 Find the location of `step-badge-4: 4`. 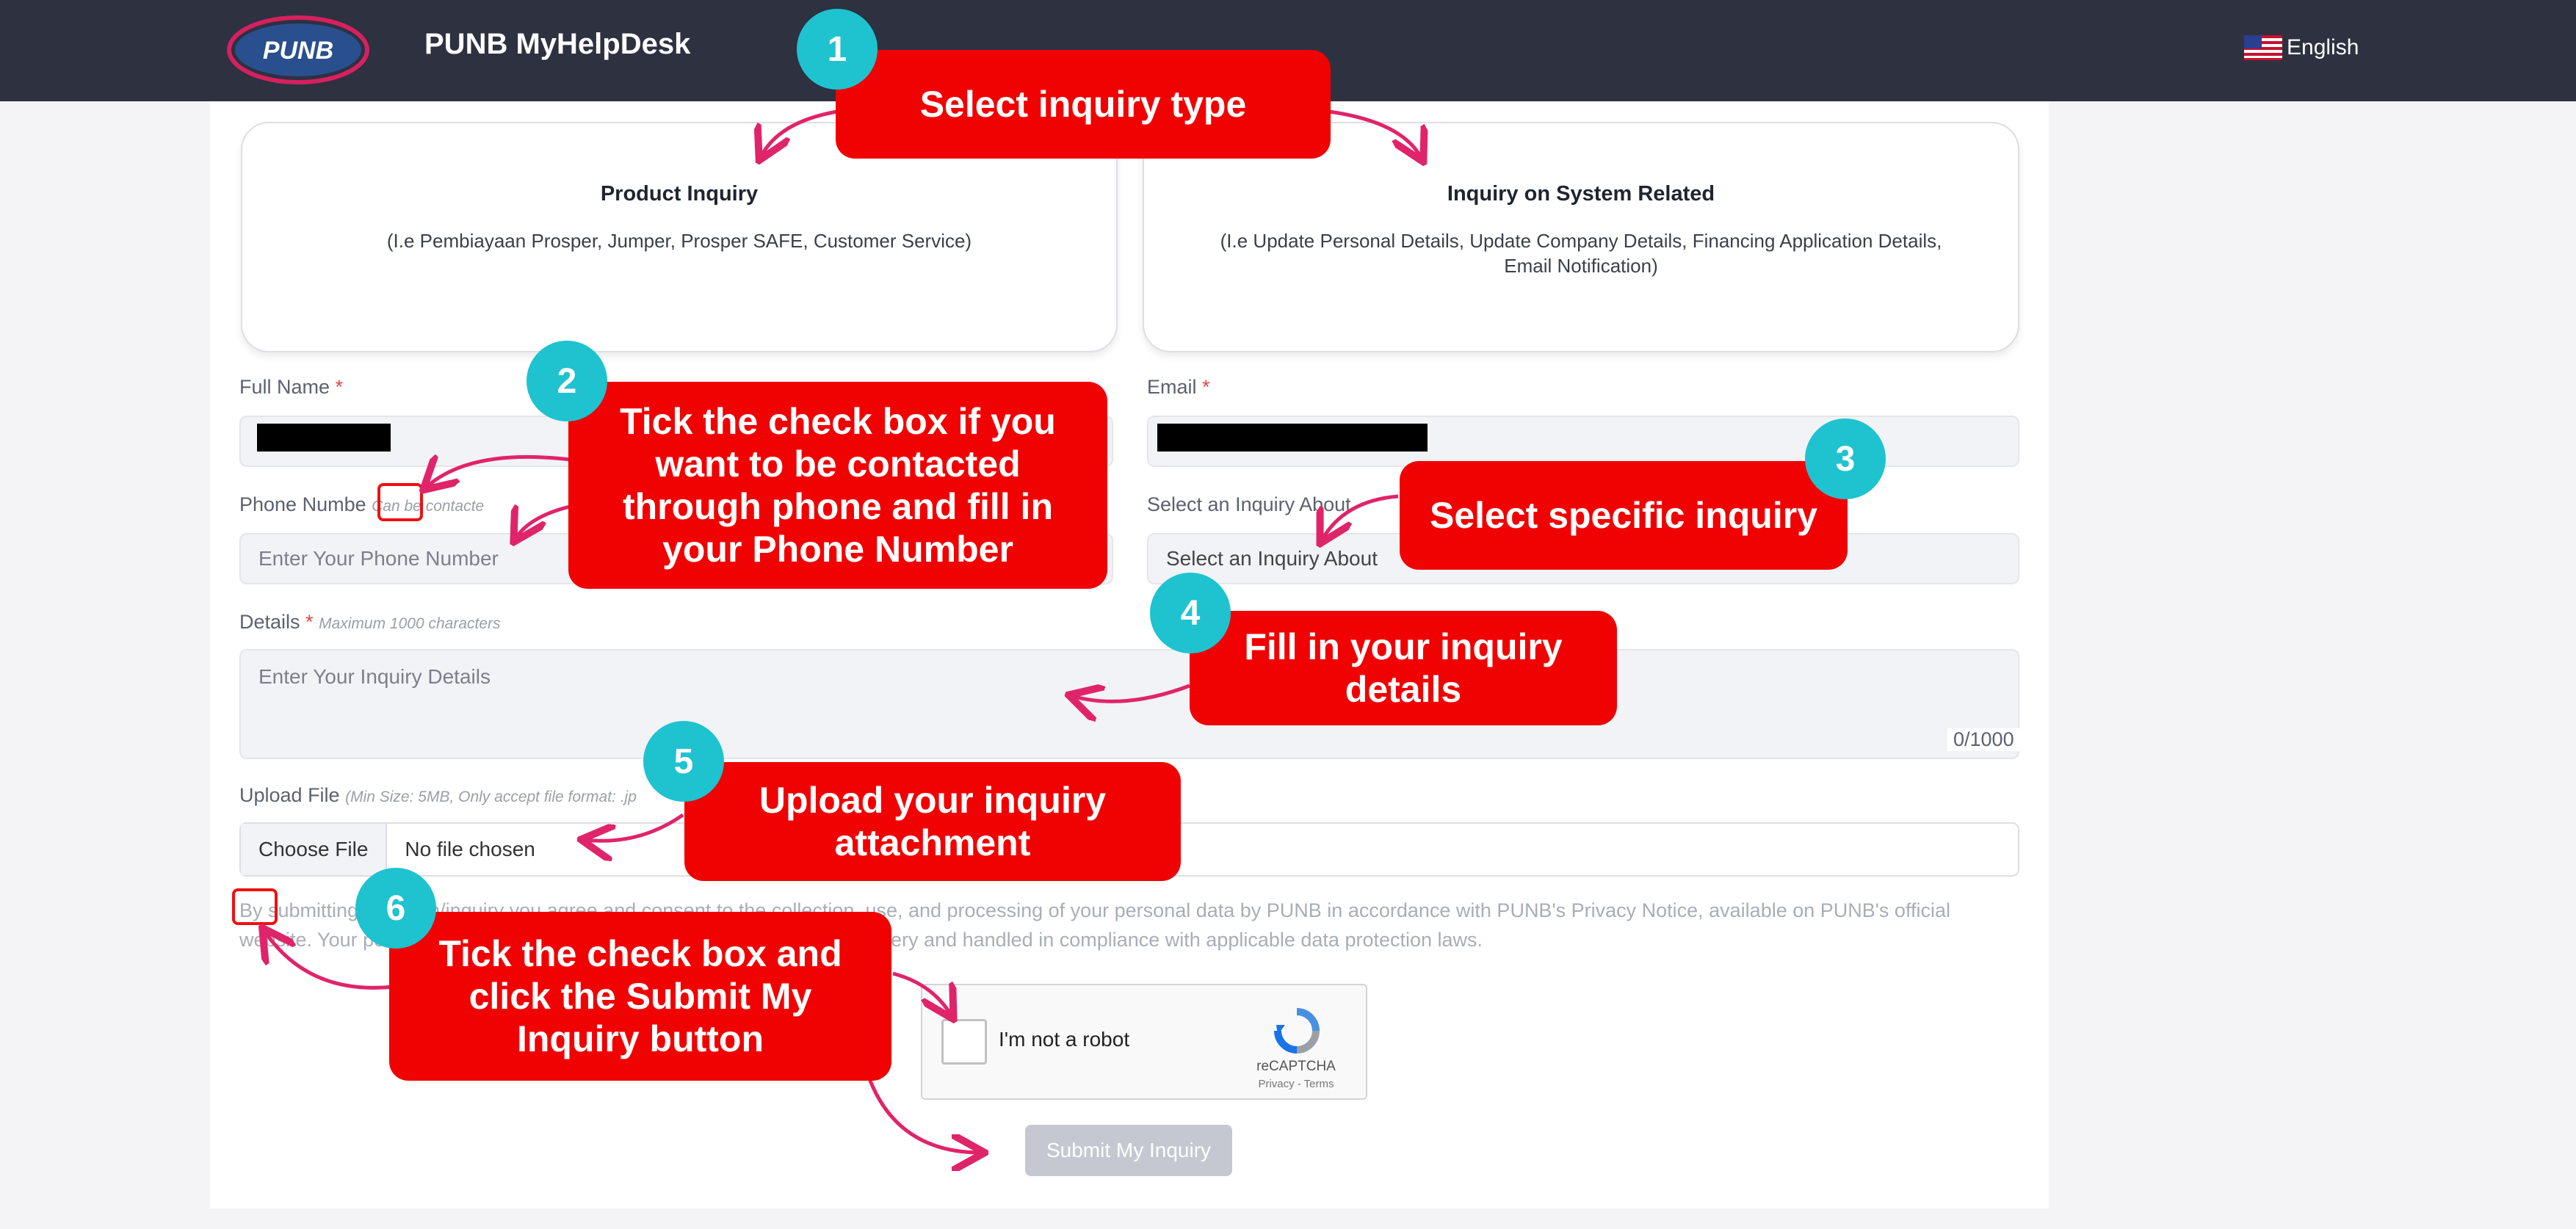

step-badge-4: 4 is located at coordinates (1190, 613).